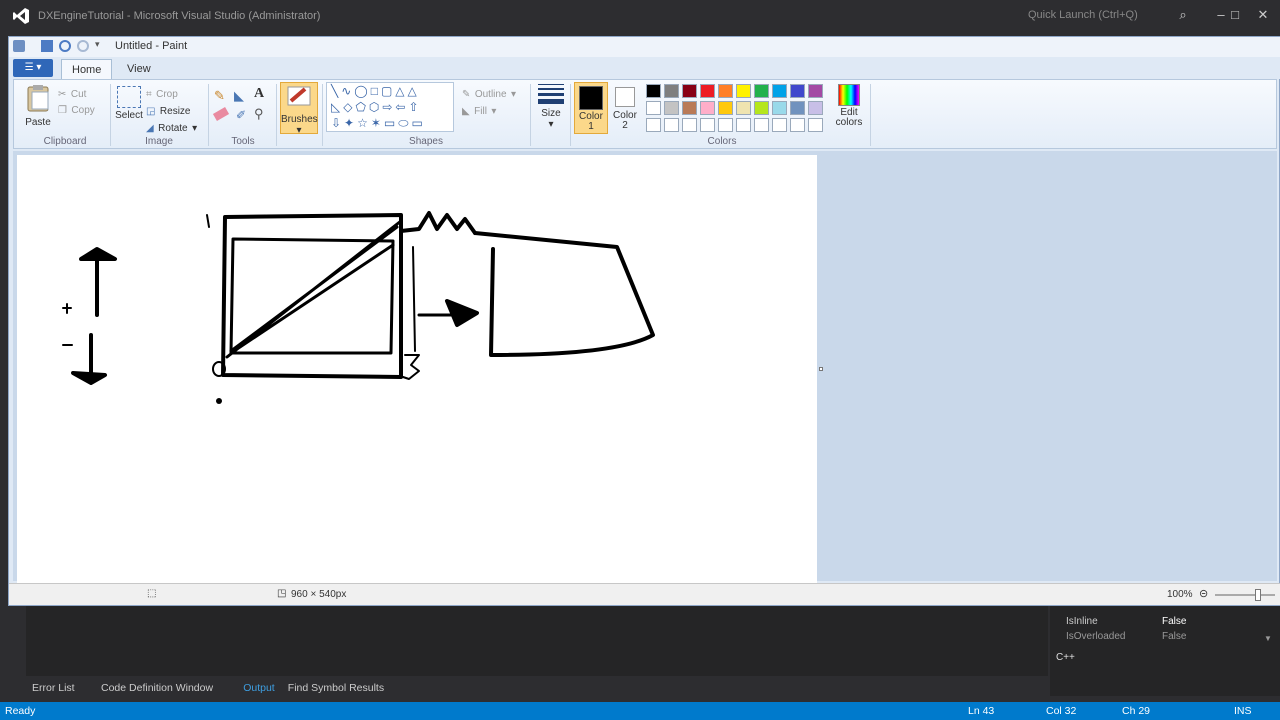  Describe the element at coordinates (259, 94) in the screenshot. I see `text-tool-icon: A` at that location.